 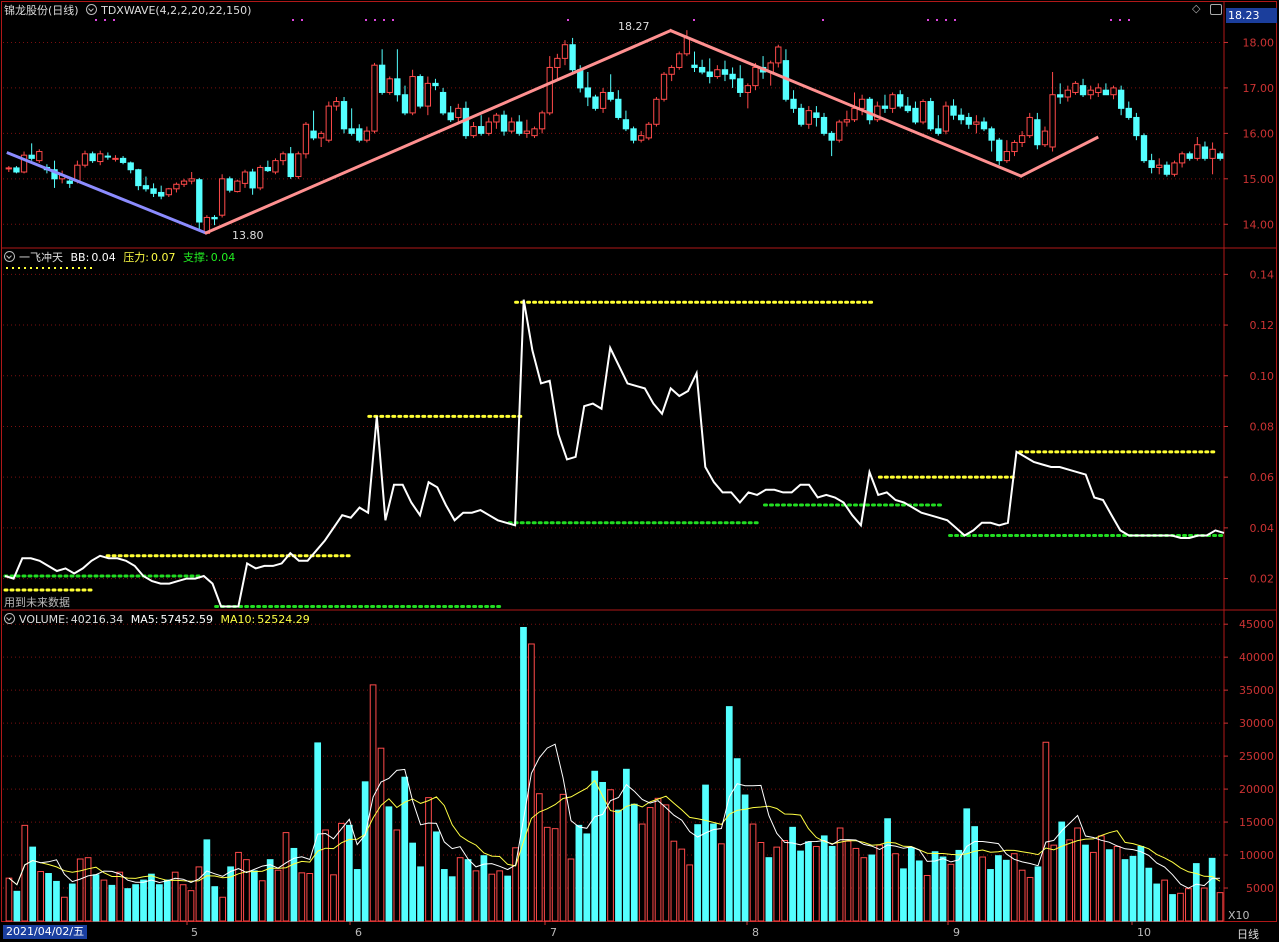 What do you see at coordinates (1262, 426) in the screenshot?
I see `y-tick-label: 0.08` at bounding box center [1262, 426].